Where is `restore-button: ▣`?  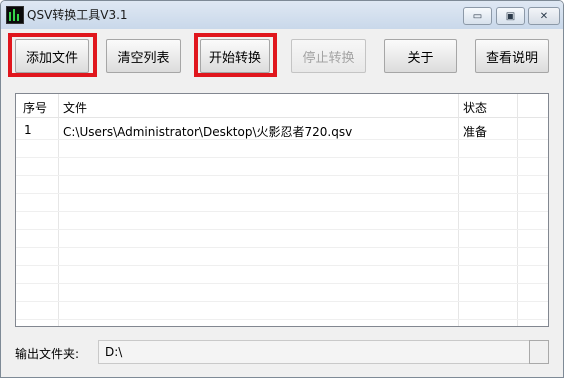
restore-button: ▣ is located at coordinates (510, 16).